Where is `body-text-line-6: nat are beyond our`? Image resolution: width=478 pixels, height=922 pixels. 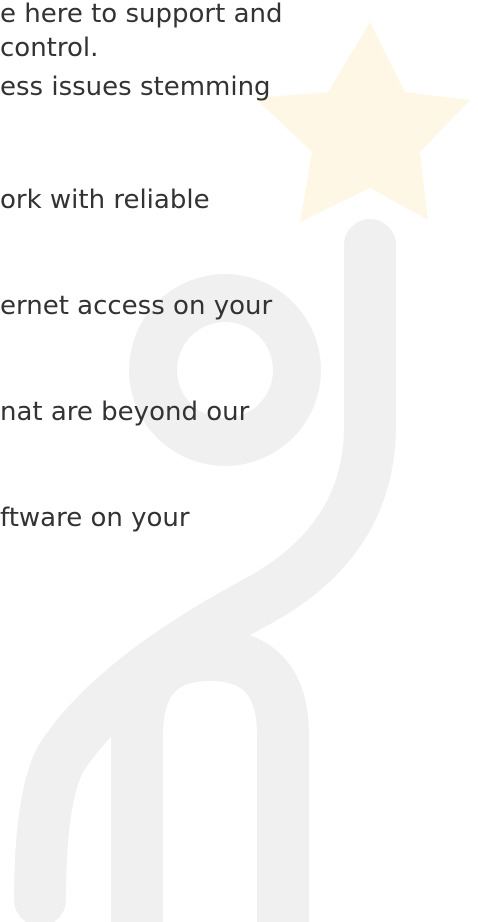 body-text-line-6: nat are beyond our is located at coordinates (125, 412).